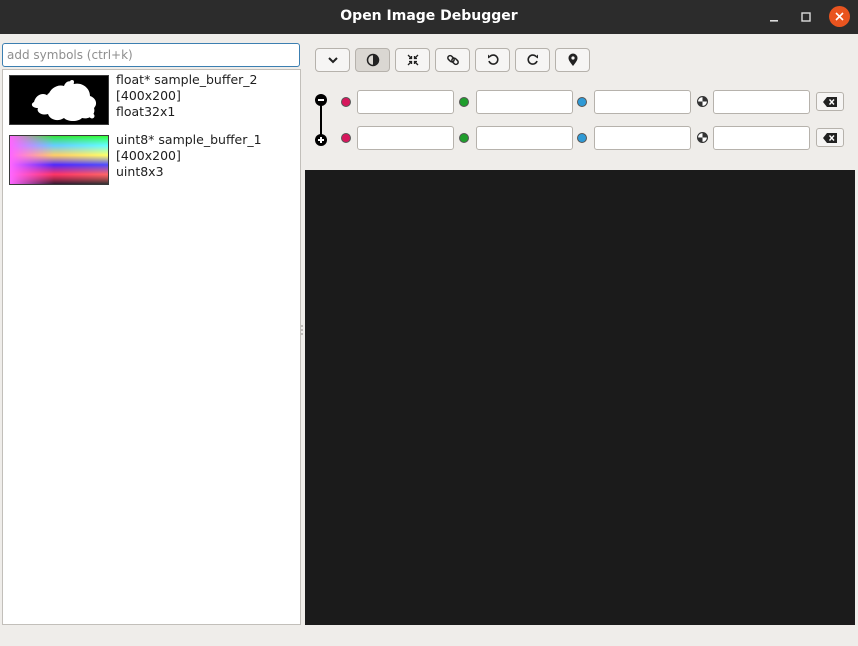 The image size is (858, 646). I want to click on auto-contrast-button, so click(372, 60).